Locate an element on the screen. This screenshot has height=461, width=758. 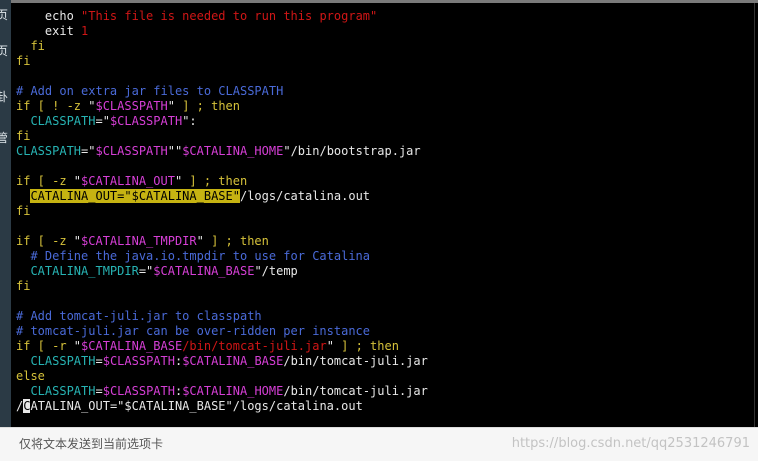
code-line: # Add on extra jar files to CLASSPATH is located at coordinates (222, 91).